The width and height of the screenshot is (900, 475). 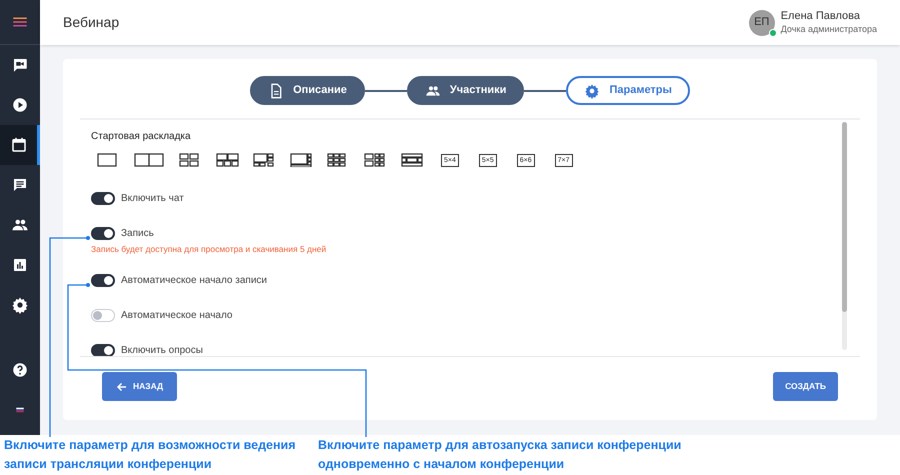 I want to click on gear-icon, so click(x=592, y=90).